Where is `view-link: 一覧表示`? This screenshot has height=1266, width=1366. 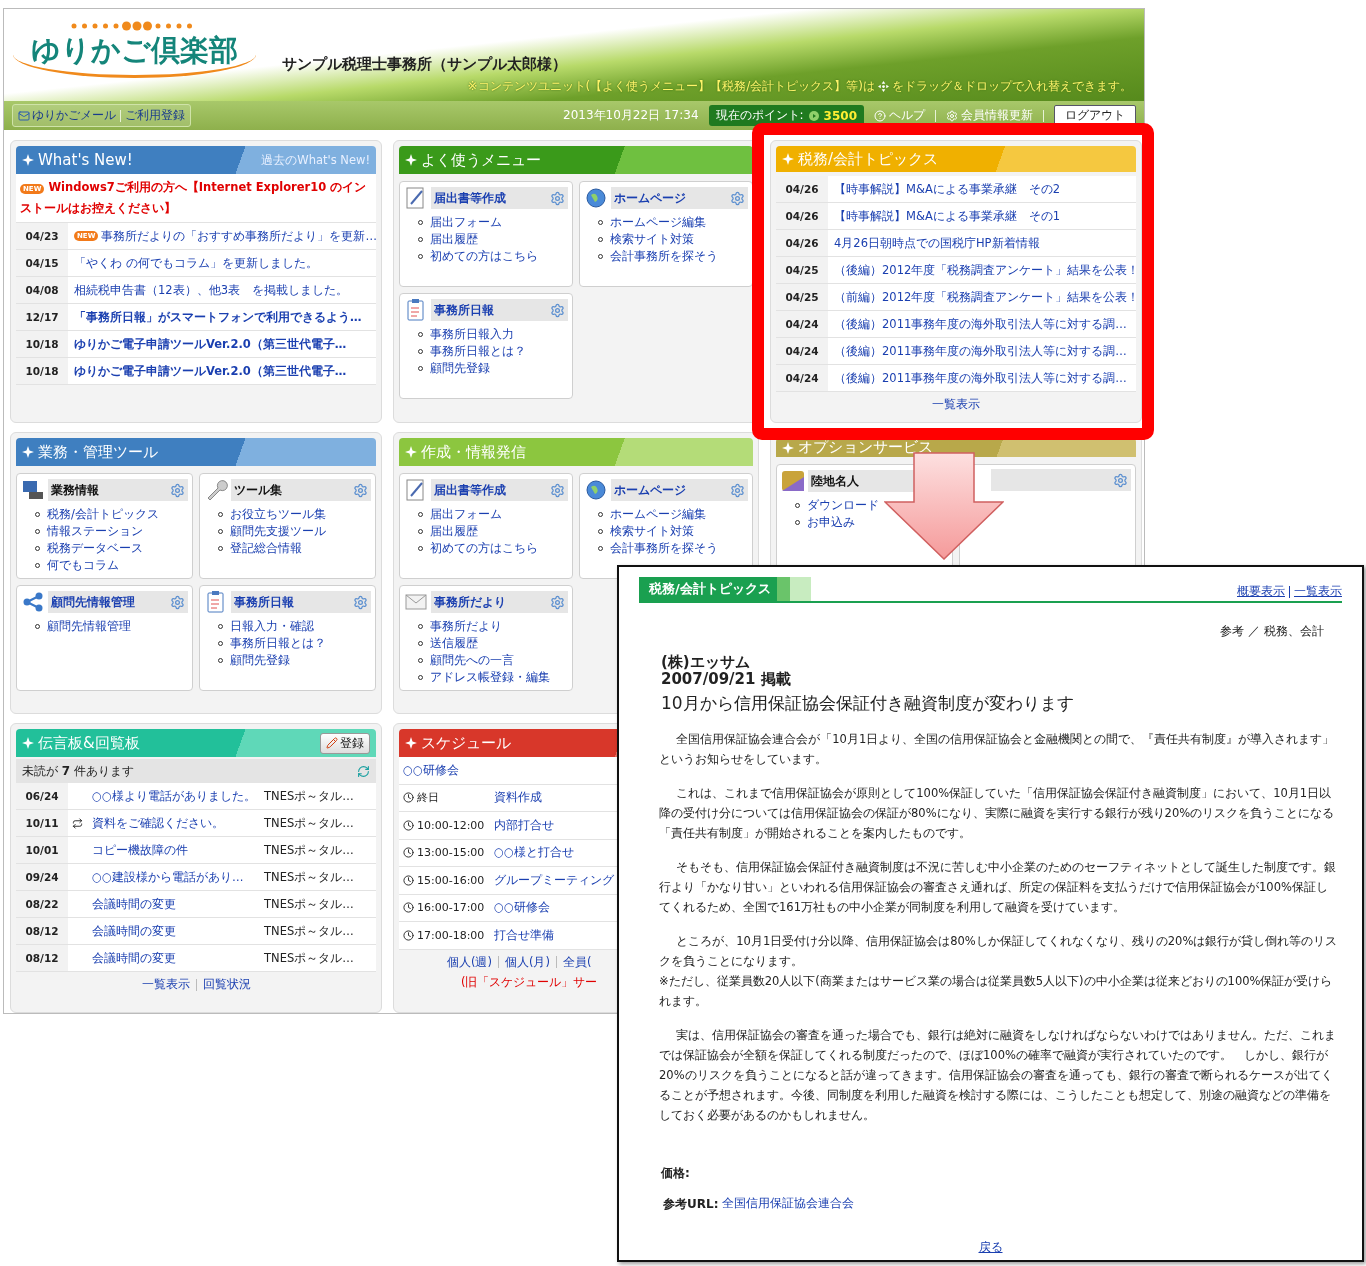
view-link: 一覧表示 is located at coordinates (1318, 591).